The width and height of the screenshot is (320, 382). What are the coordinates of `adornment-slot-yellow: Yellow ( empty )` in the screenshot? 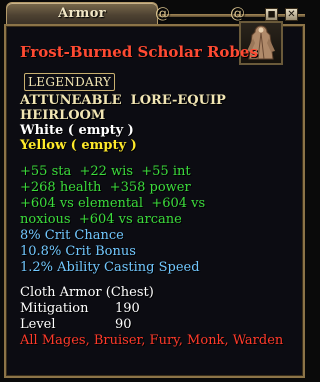 It's located at (78, 145).